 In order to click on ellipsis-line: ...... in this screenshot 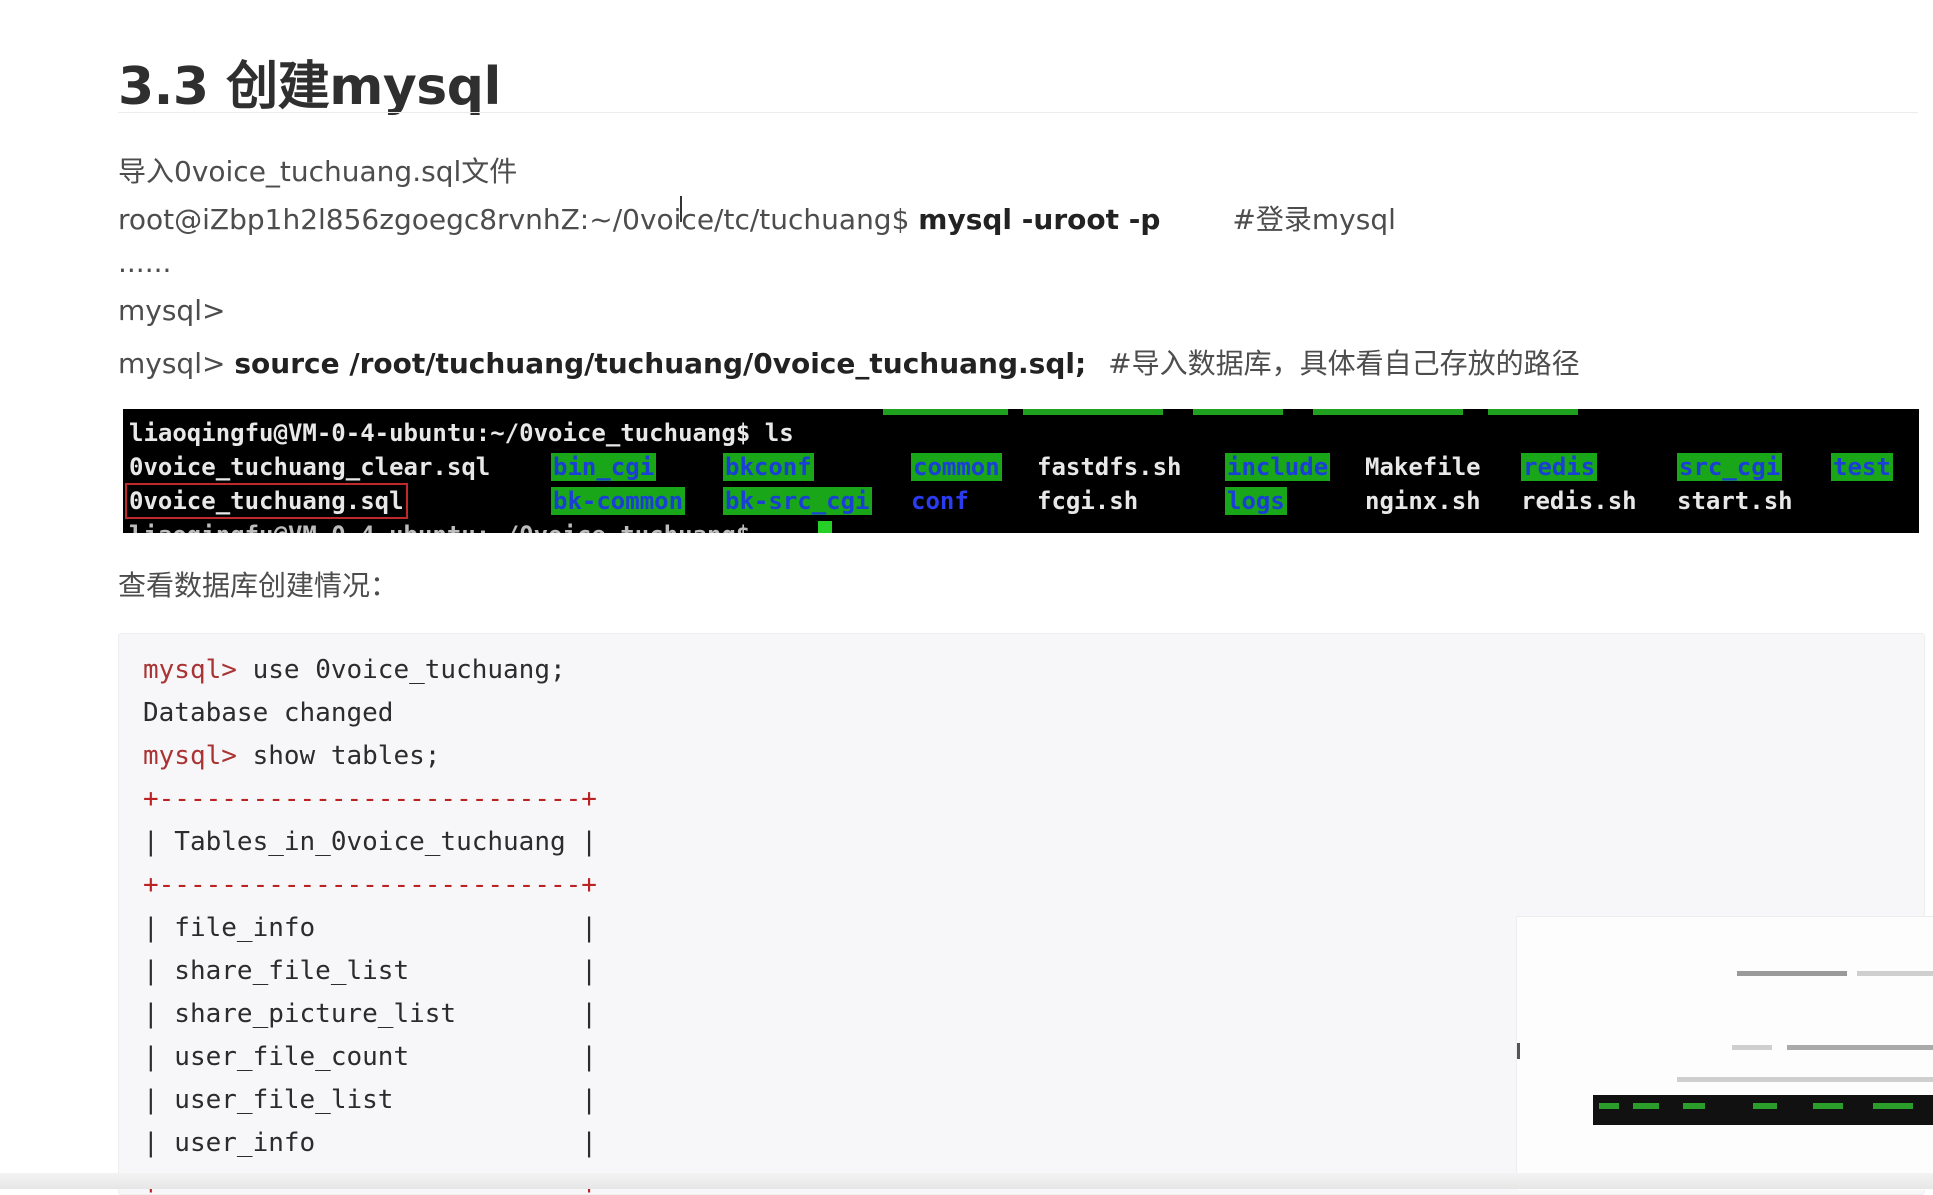, I will do `click(145, 262)`.